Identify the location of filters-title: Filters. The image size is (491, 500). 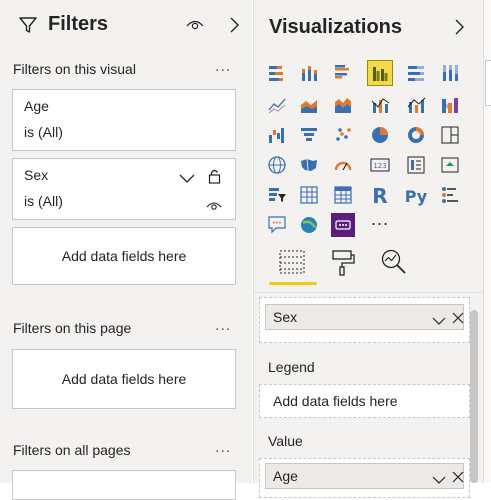
(78, 24).